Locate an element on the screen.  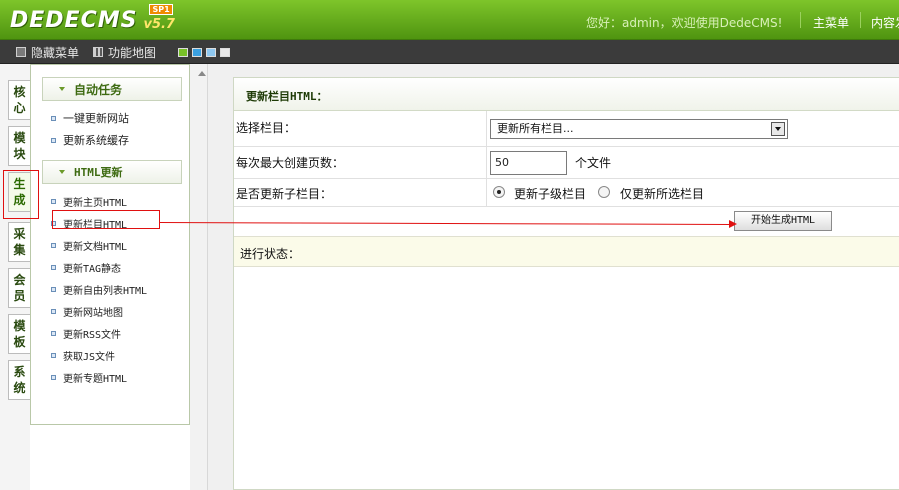
menu-item-update-topics: 更新专题HTML is located at coordinates (89, 377).